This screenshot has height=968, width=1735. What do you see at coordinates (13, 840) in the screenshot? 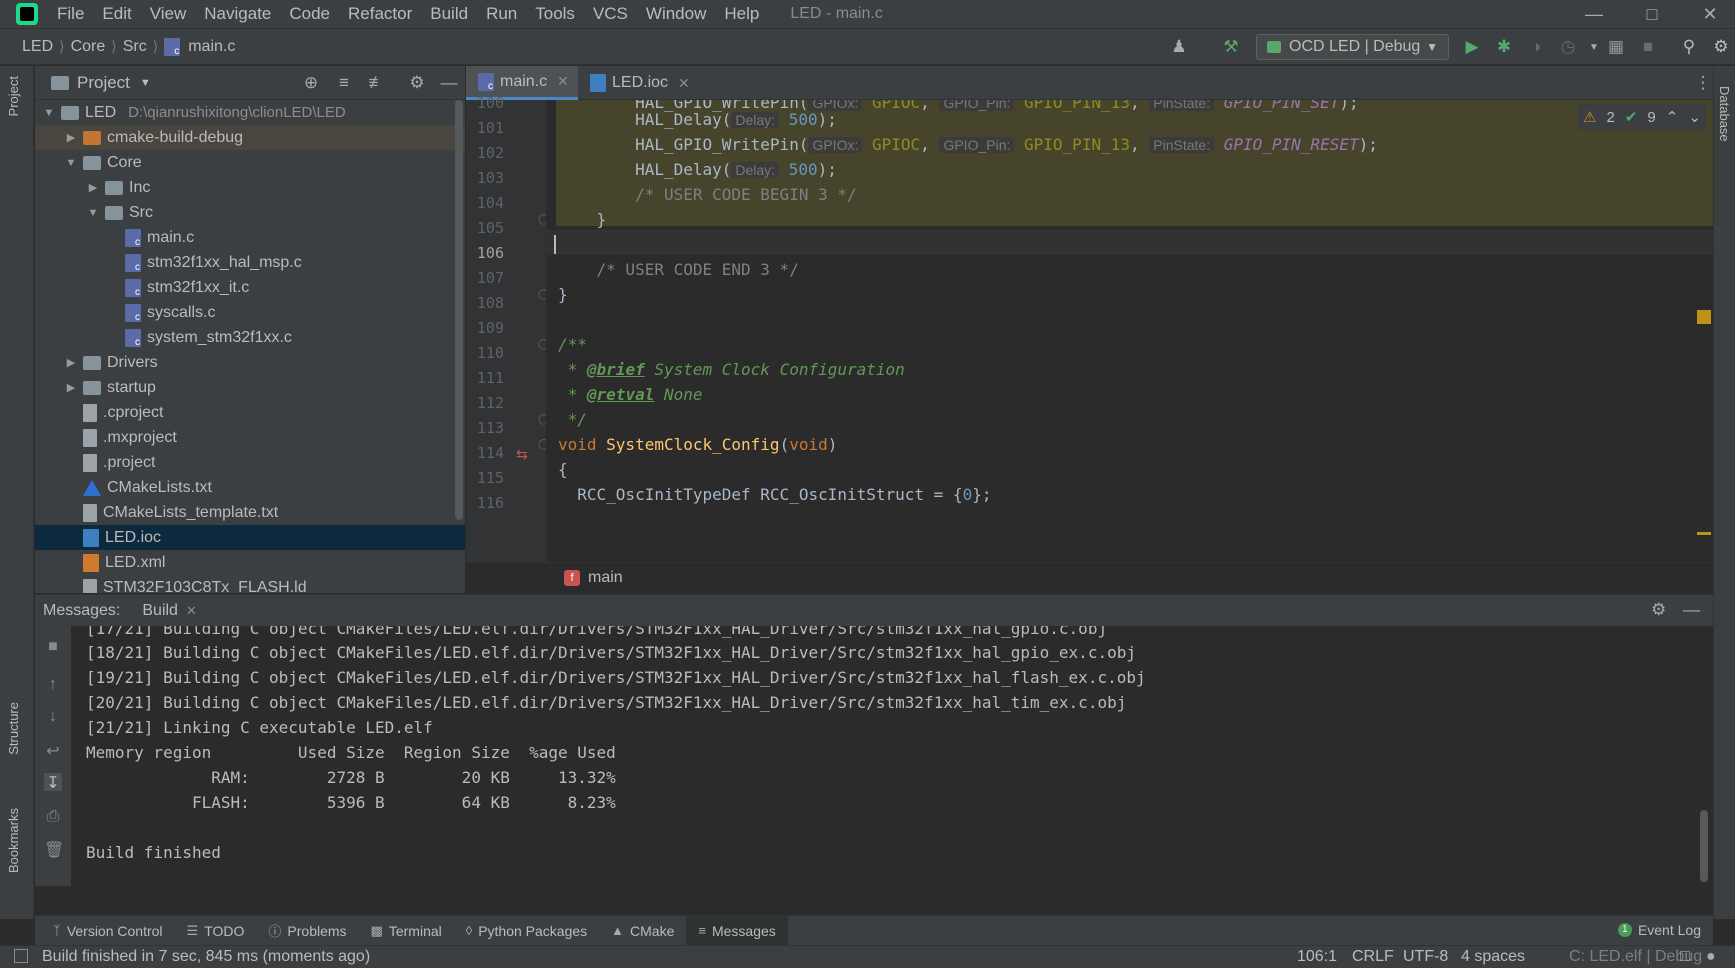
I see `bookmarks-tool-tab: Bookmarks` at bounding box center [13, 840].